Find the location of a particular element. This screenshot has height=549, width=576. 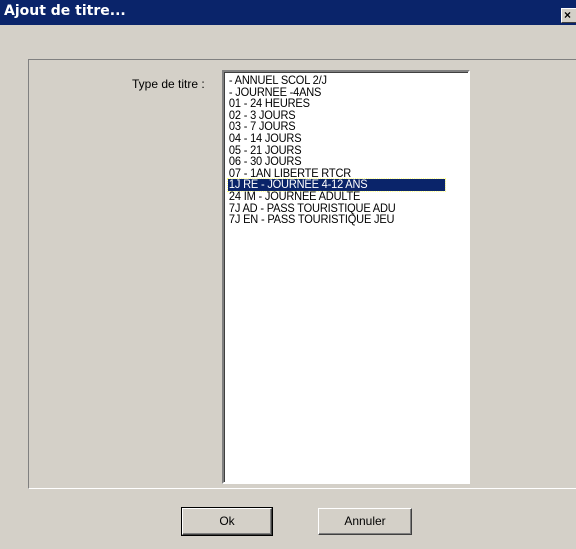

ok-button: Ok is located at coordinates (227, 521).